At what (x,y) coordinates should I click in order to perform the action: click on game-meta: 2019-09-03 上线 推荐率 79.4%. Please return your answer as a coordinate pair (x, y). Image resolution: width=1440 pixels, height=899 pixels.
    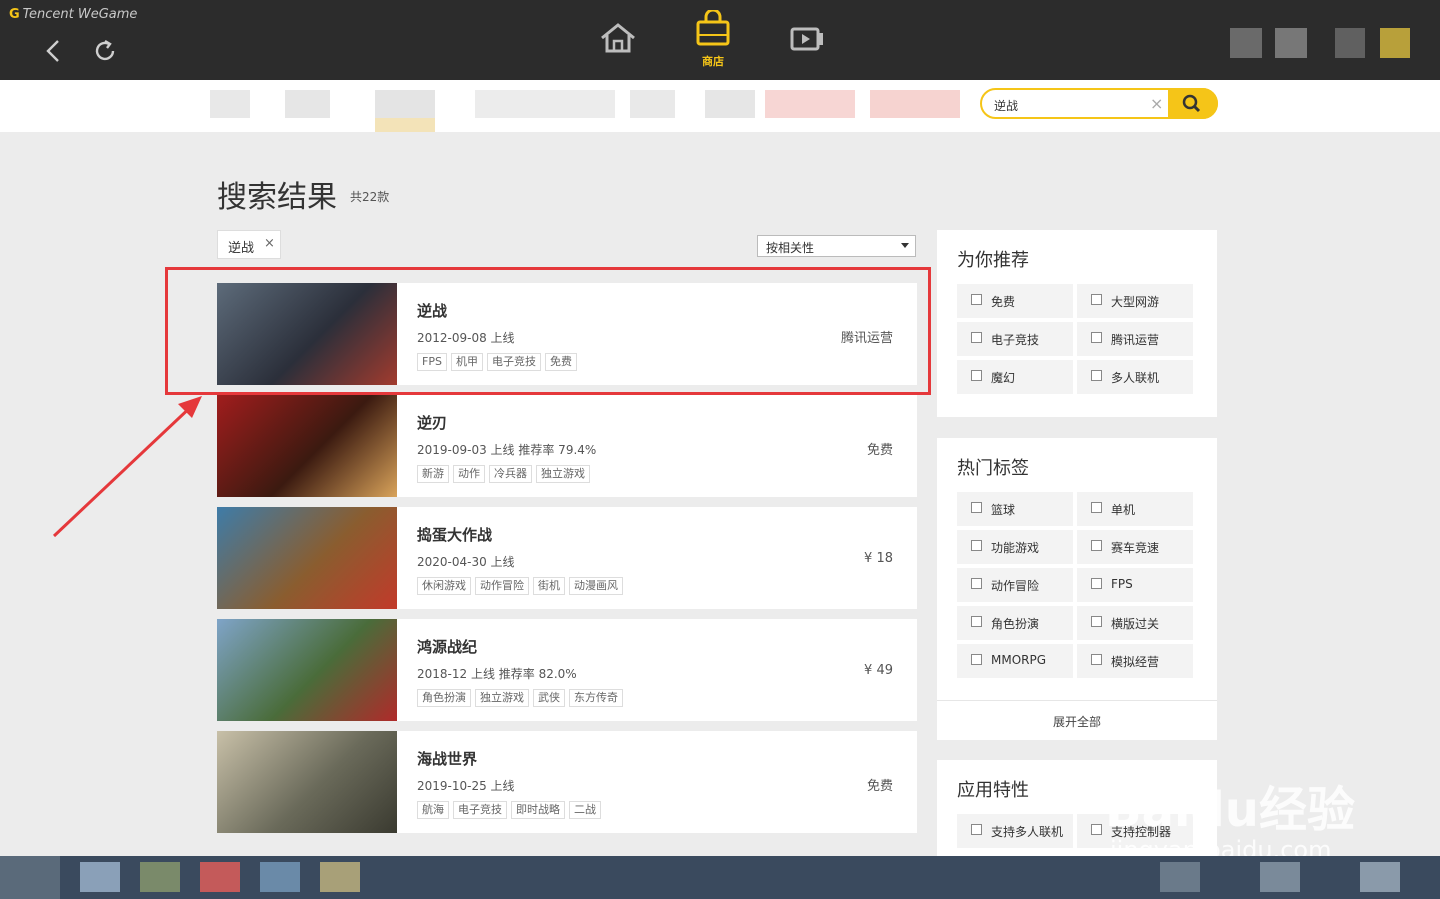
    Looking at the image, I should click on (507, 450).